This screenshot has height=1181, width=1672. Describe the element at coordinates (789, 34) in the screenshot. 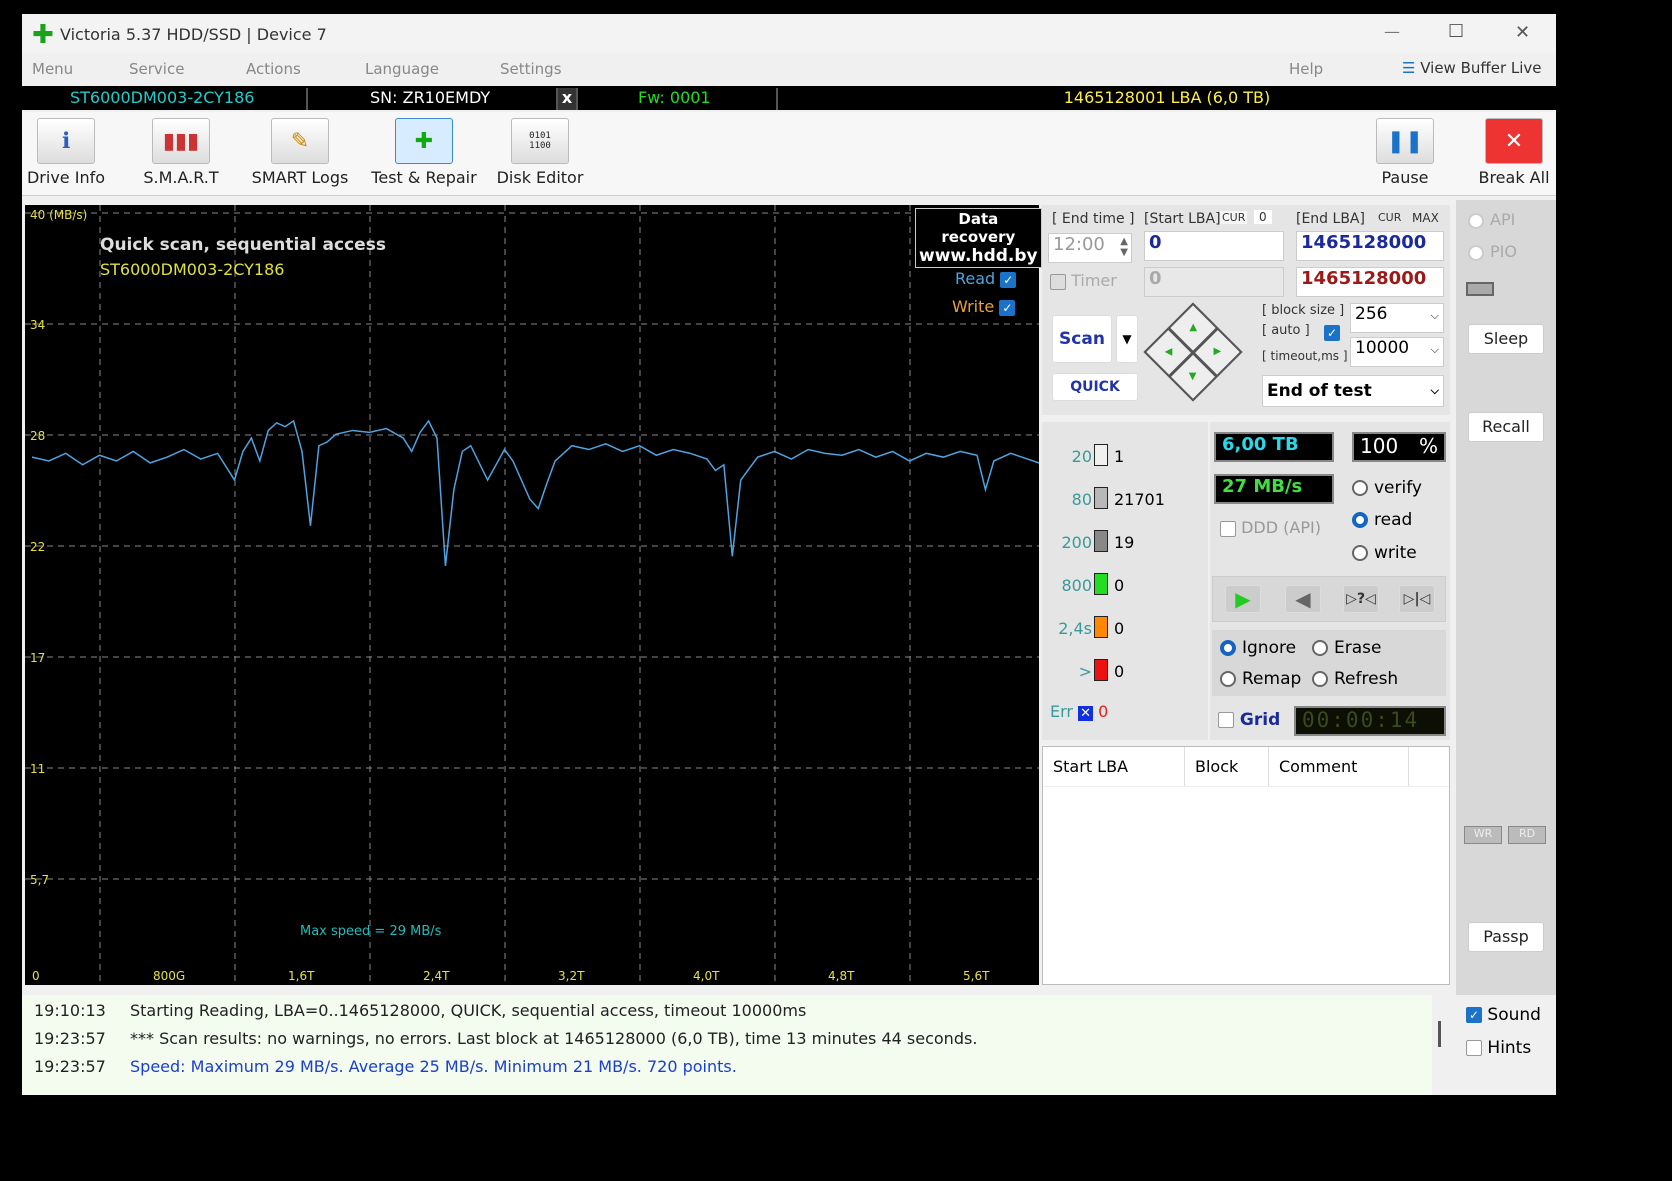

I see `title-bar: ✚ Victoria 5.37 HDD/SSD | Device 7 — ☐ ✕` at that location.